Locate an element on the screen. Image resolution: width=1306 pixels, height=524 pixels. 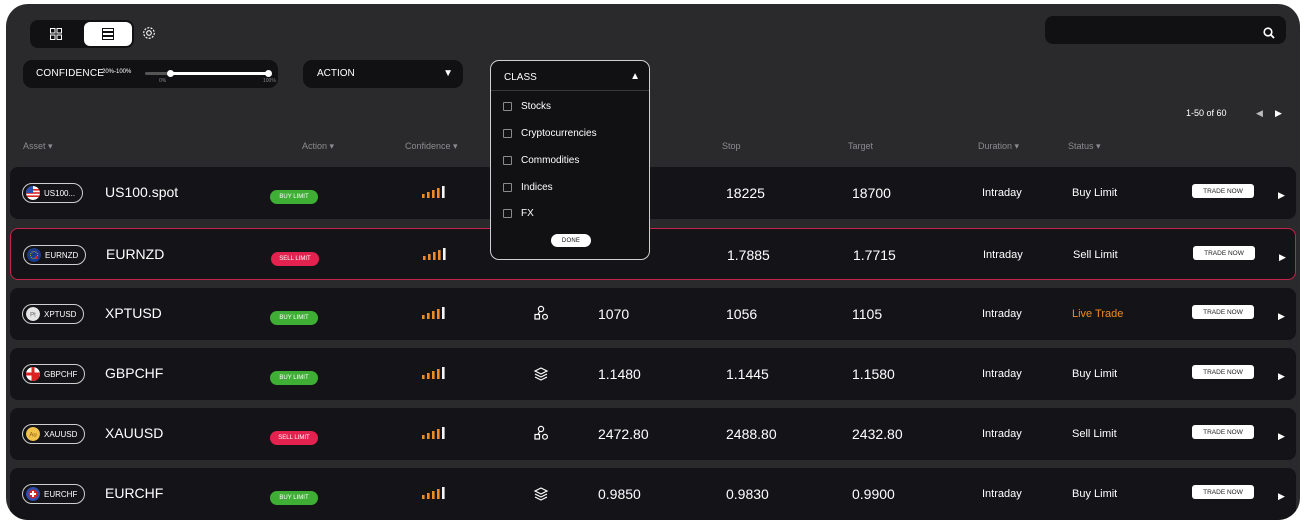
header-asset: Asset ▾ is located at coordinates (38, 146).